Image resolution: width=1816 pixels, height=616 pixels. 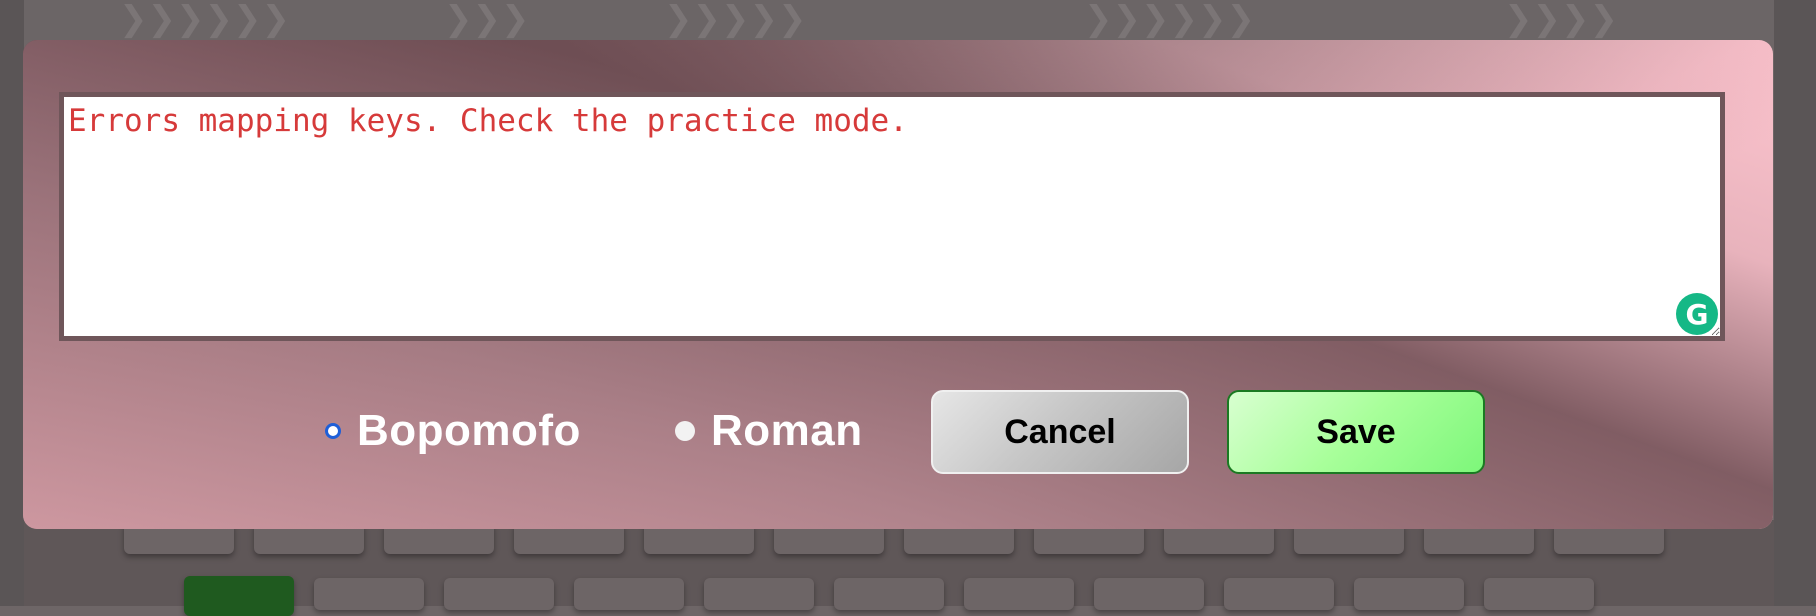 I want to click on chevron-decoration-icon: ❯❯❯❯❯, so click(x=735, y=19).